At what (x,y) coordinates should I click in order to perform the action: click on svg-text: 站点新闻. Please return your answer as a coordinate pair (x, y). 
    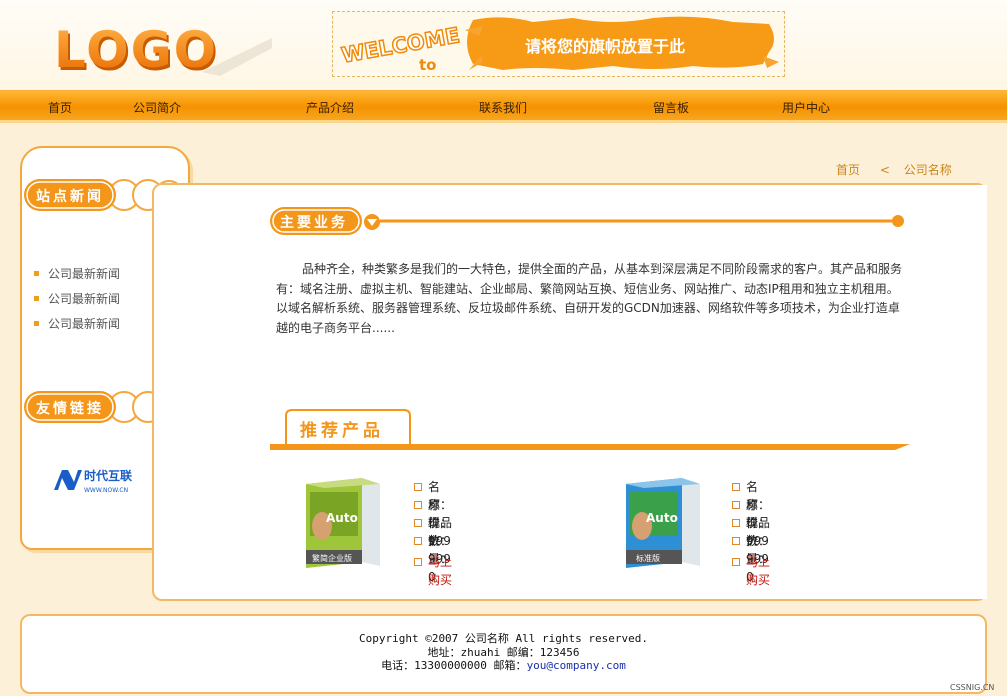
    Looking at the image, I should click on (70, 196).